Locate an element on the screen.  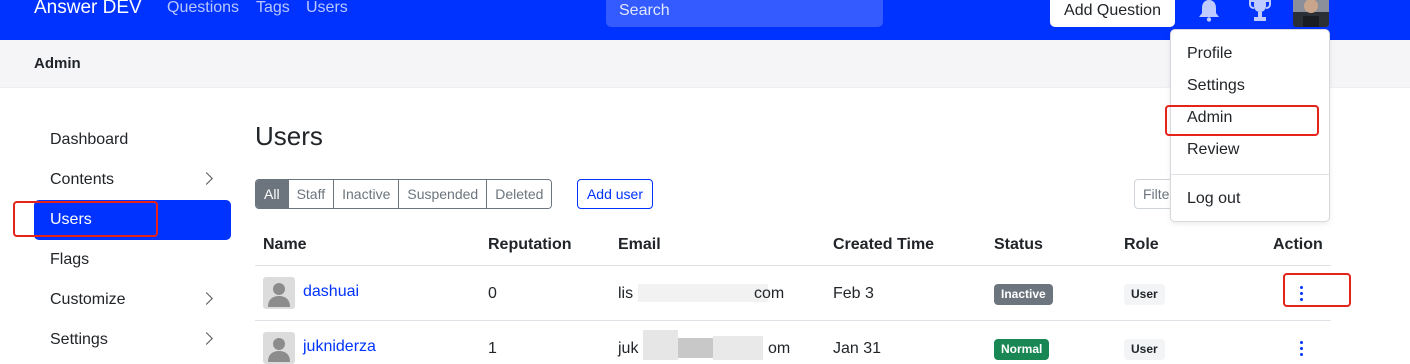
nav-link-users: Users is located at coordinates (327, 8).